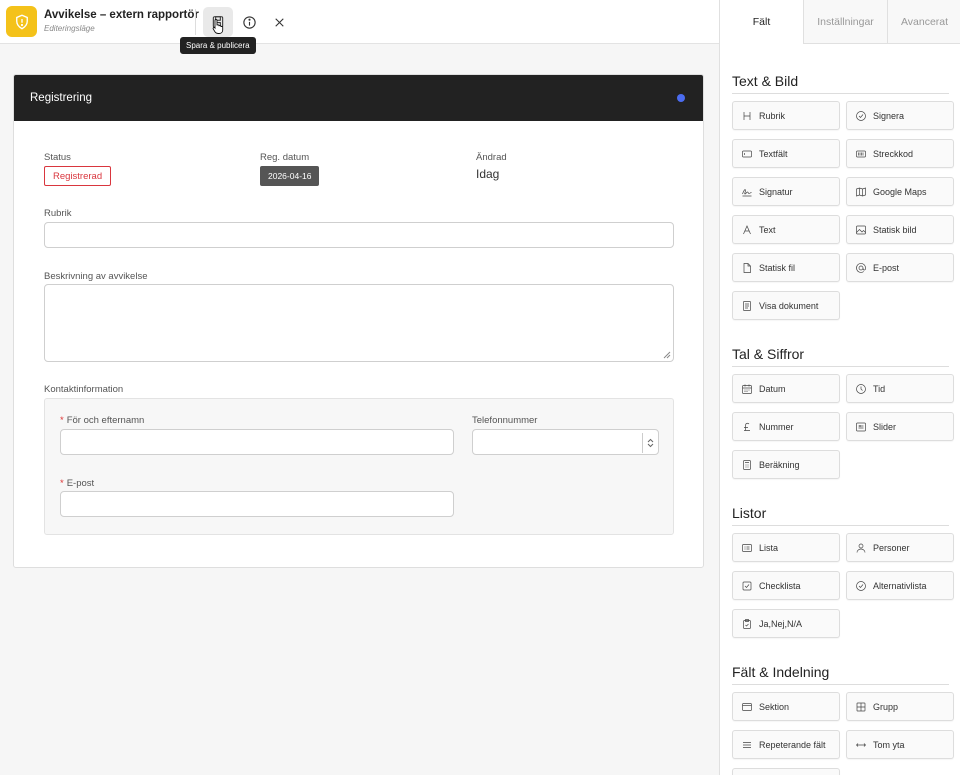  I want to click on component-rubrik: Rubrik, so click(786, 115).